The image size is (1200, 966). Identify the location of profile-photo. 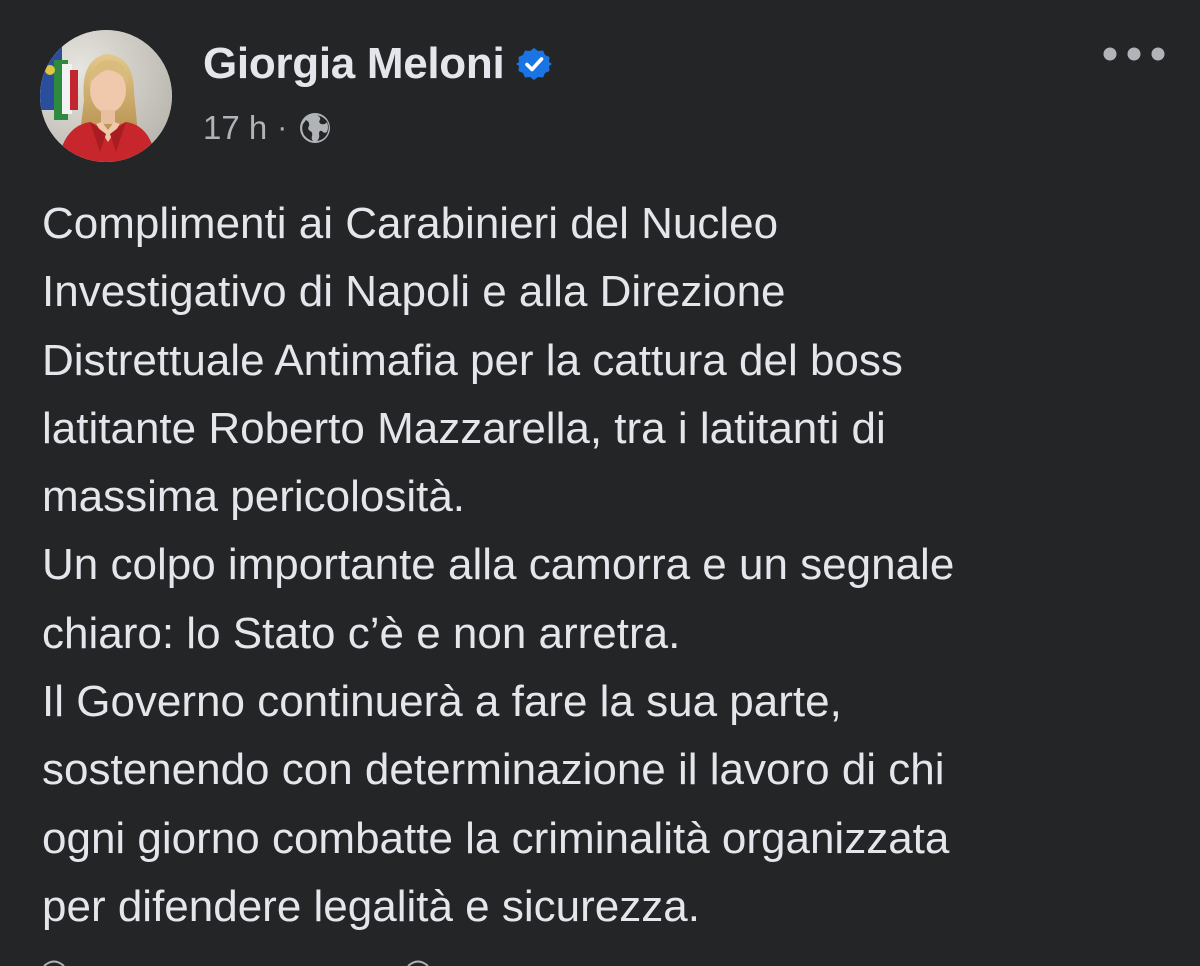
(106, 96).